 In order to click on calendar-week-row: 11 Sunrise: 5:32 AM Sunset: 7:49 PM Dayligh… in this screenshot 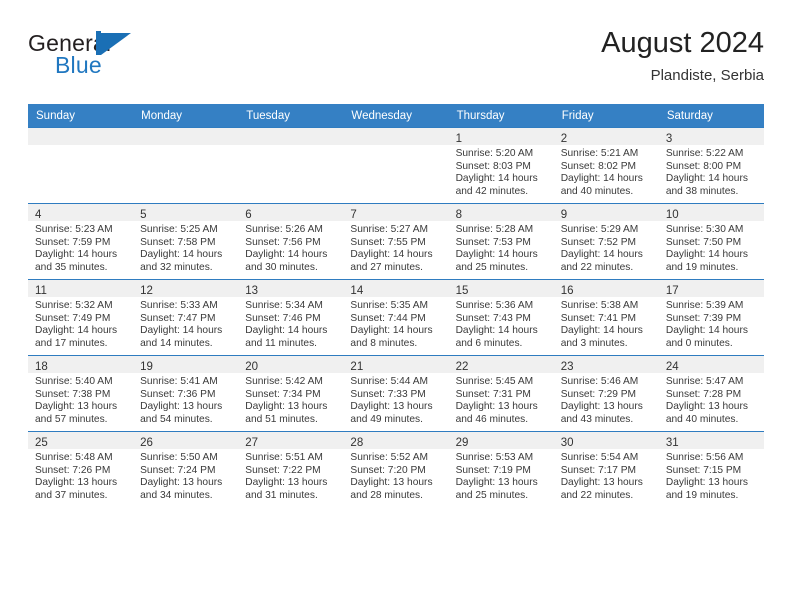, I will do `click(396, 317)`.